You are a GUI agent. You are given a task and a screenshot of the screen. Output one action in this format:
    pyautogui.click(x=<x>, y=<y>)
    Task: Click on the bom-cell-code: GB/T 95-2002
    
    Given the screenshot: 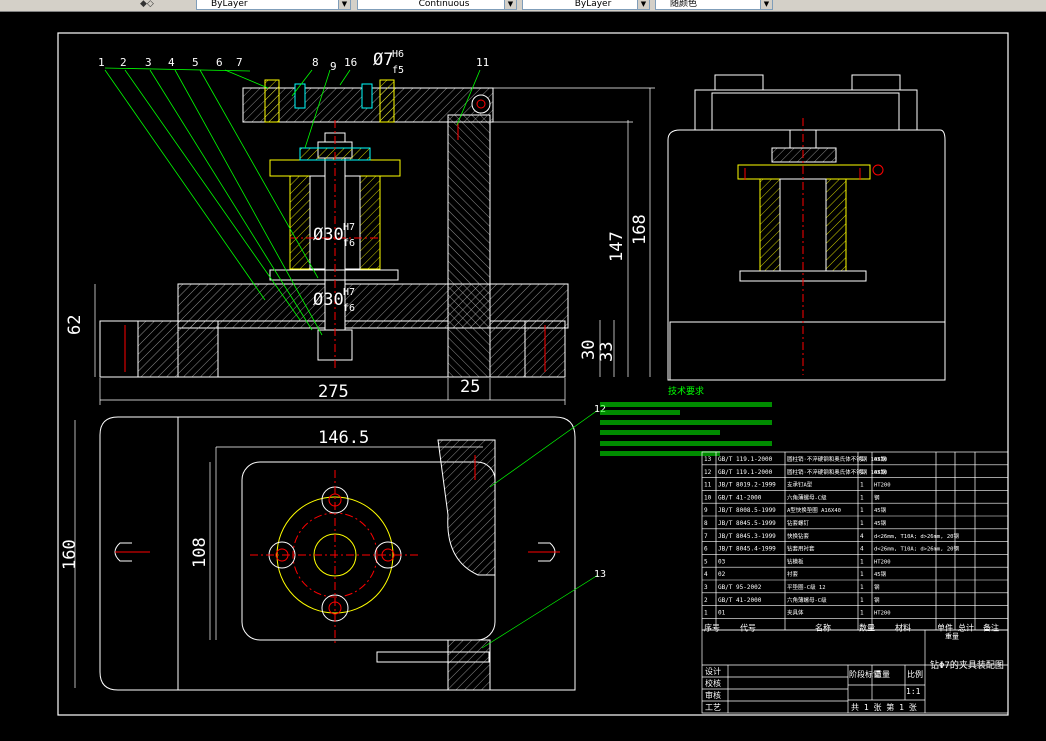 What is the action you would take?
    pyautogui.click(x=740, y=587)
    